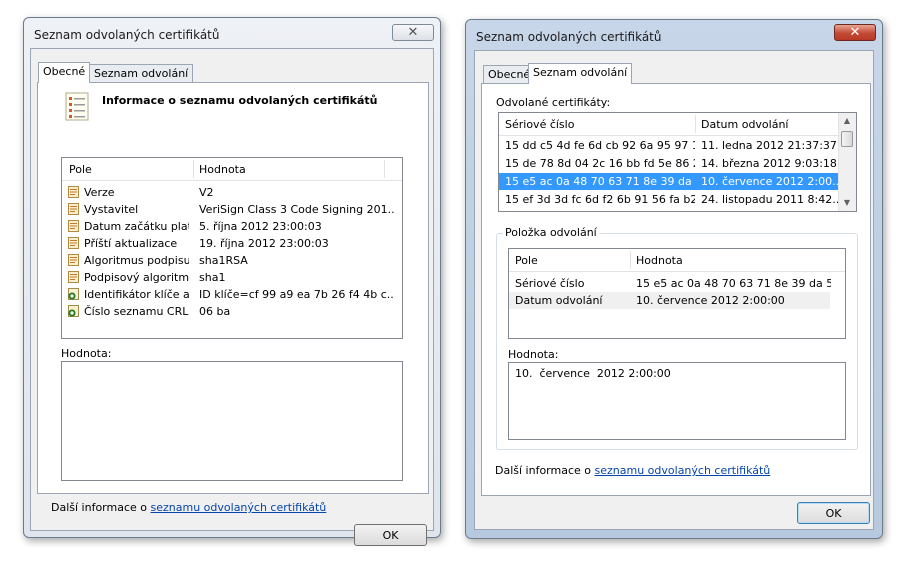 The width and height of the screenshot is (907, 561). I want to click on field-value: 19. října 2012 23:00:03, so click(264, 243).